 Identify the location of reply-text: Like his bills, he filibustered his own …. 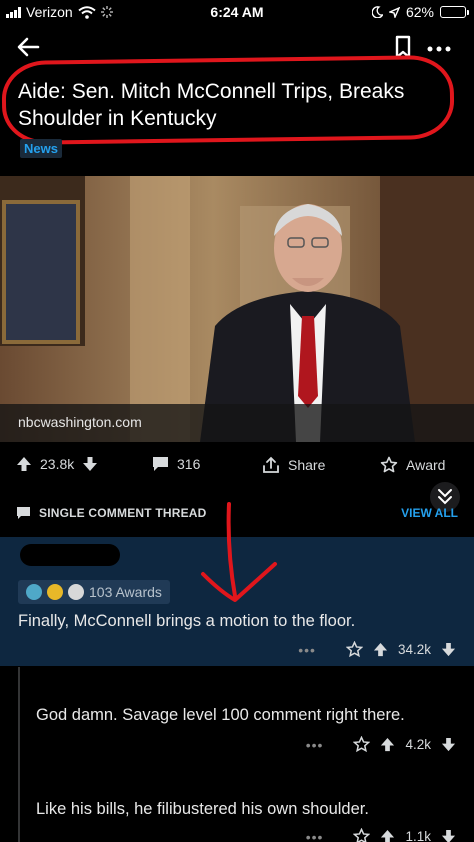
(202, 809).